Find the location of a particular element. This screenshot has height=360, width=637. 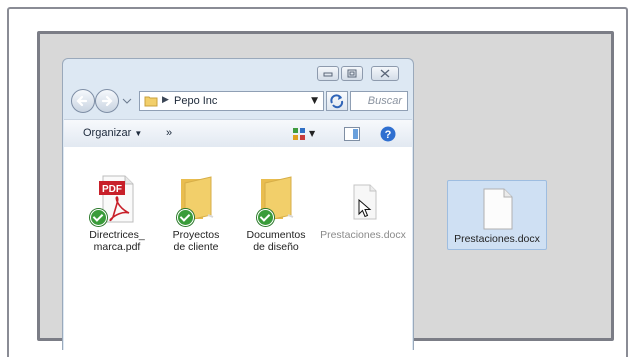

search-placeholder: Buscar is located at coordinates (384, 101).